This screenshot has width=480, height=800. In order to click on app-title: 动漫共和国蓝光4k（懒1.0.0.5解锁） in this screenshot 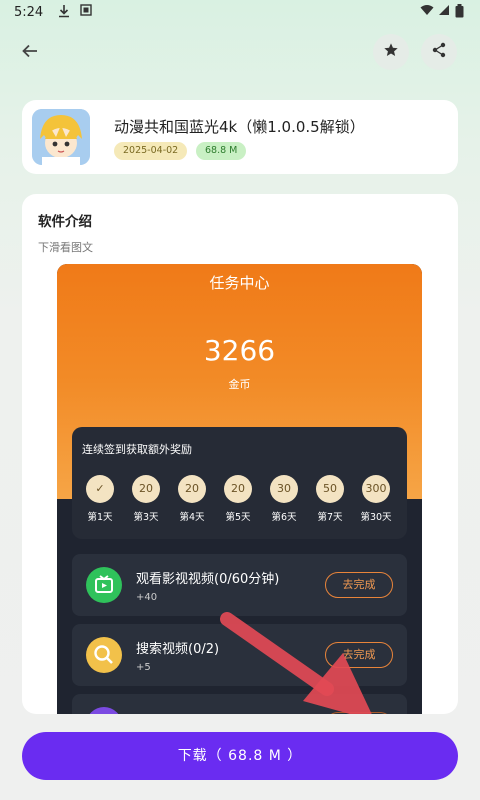, I will do `click(239, 127)`.